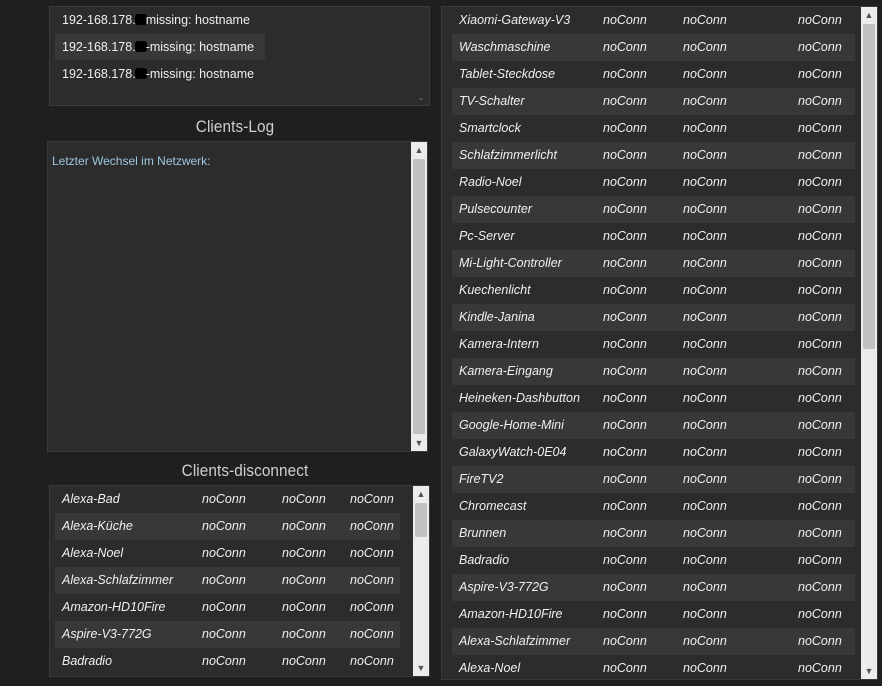 This screenshot has width=882, height=686. Describe the element at coordinates (421, 581) in the screenshot. I see `clients-disconnect-scrollbar: ▲ ▼` at that location.